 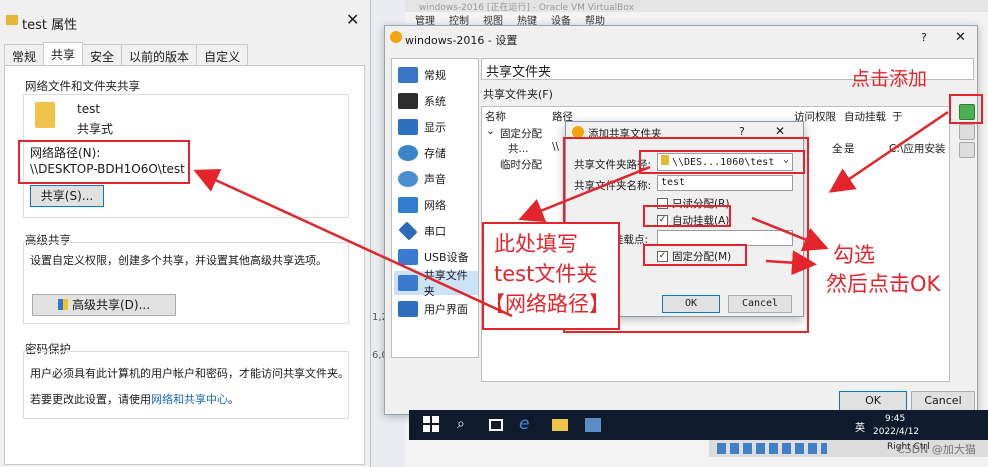 I want to click on arrow-from-path-field, so click(x=584, y=194).